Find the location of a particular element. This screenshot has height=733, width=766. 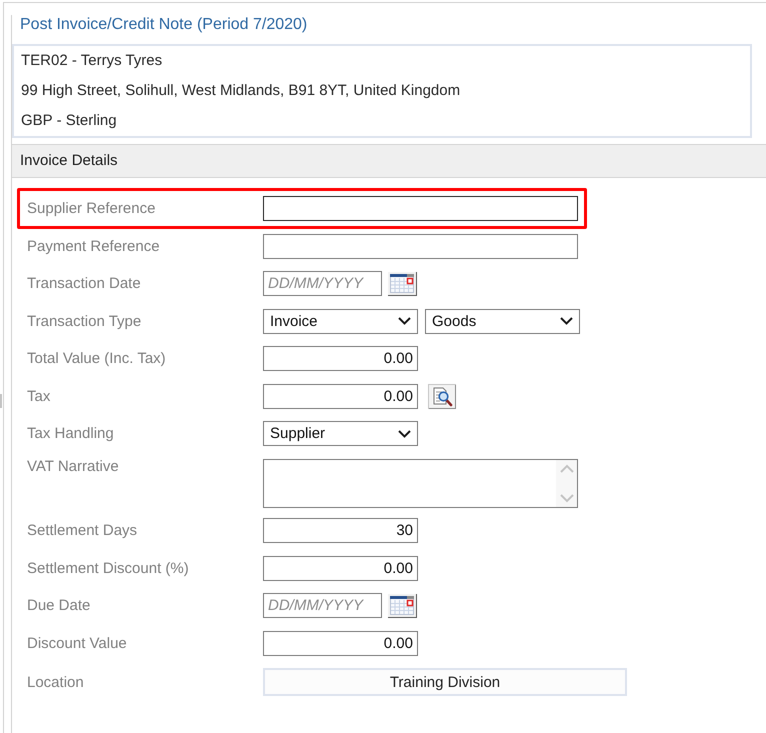

field-label: Tax is located at coordinates (39, 396).